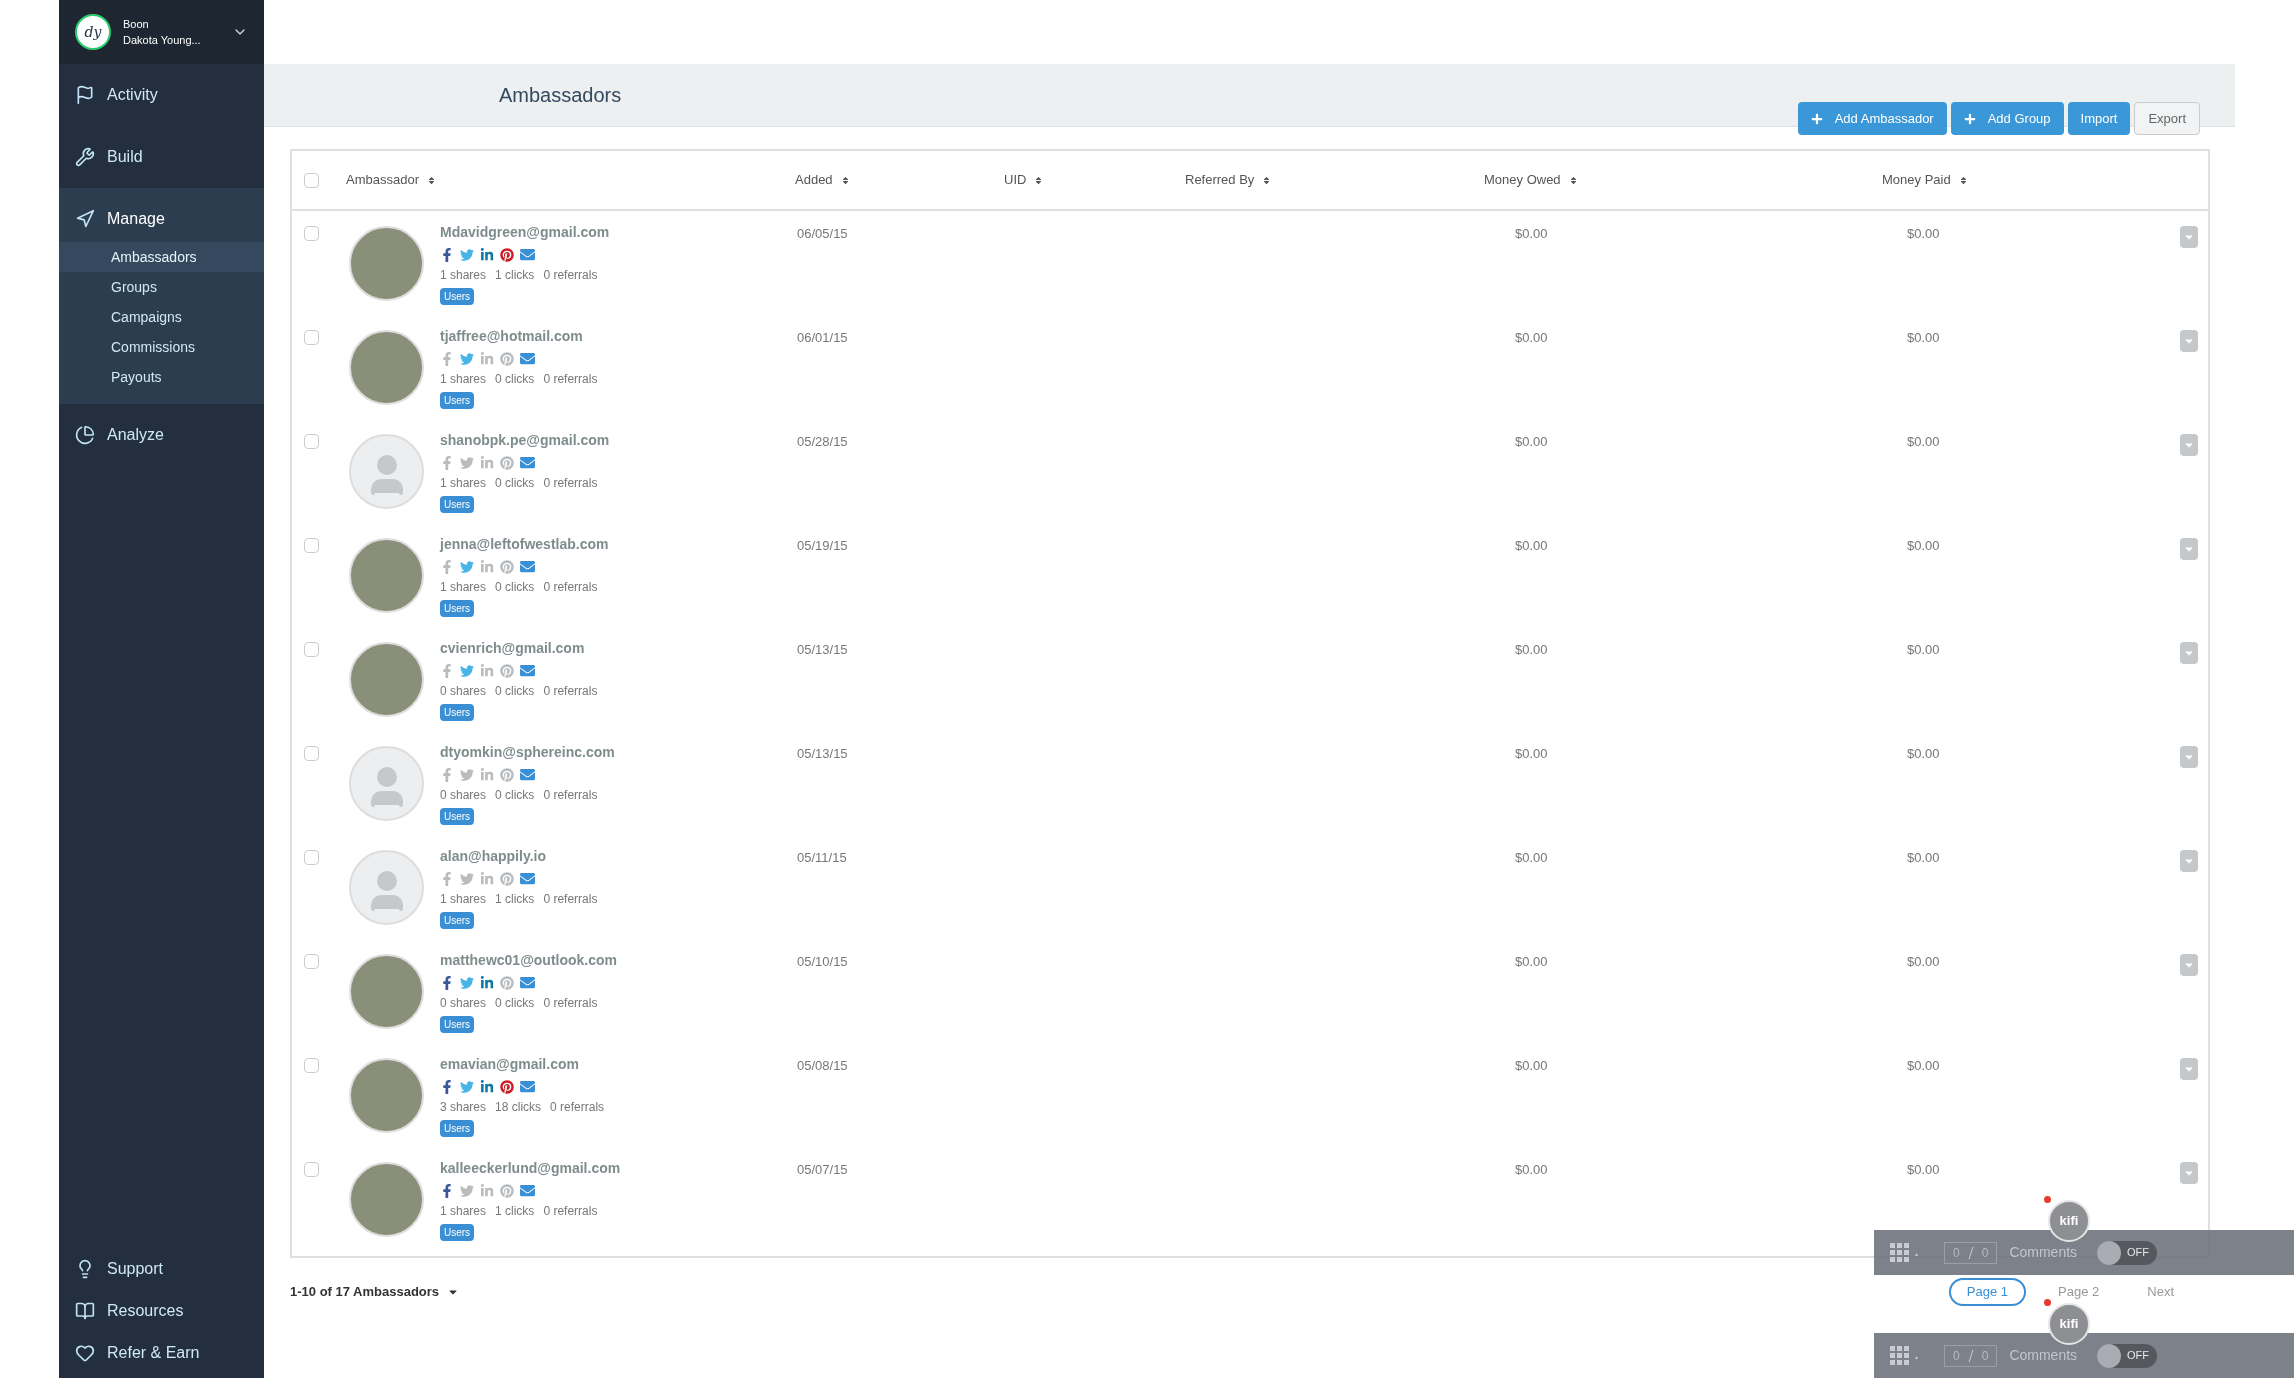 This screenshot has height=1378, width=2294. What do you see at coordinates (375, 1292) in the screenshot?
I see `pagination-summary: 1-10 of 17 Ambassadors` at bounding box center [375, 1292].